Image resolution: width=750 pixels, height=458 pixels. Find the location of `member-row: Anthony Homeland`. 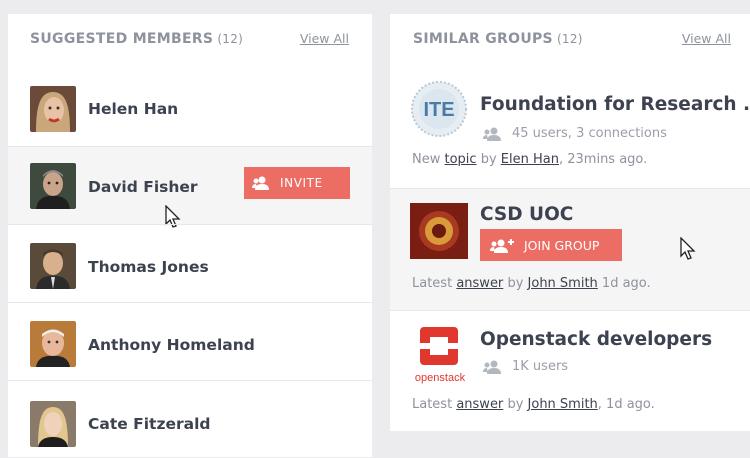

member-row: Anthony Homeland is located at coordinates (190, 341).